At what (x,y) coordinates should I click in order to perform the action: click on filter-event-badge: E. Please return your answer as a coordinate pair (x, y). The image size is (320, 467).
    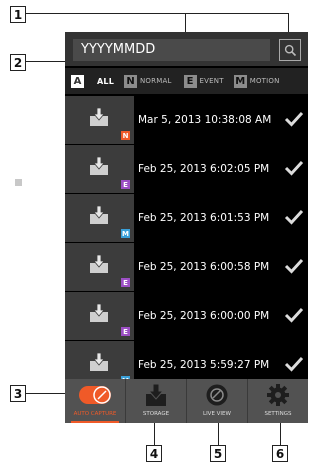
    Looking at the image, I should click on (190, 81).